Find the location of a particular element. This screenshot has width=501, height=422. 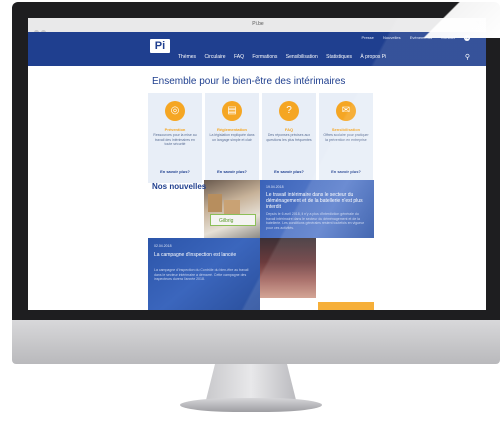

news-date: 02.04.2018 is located at coordinates (163, 246).